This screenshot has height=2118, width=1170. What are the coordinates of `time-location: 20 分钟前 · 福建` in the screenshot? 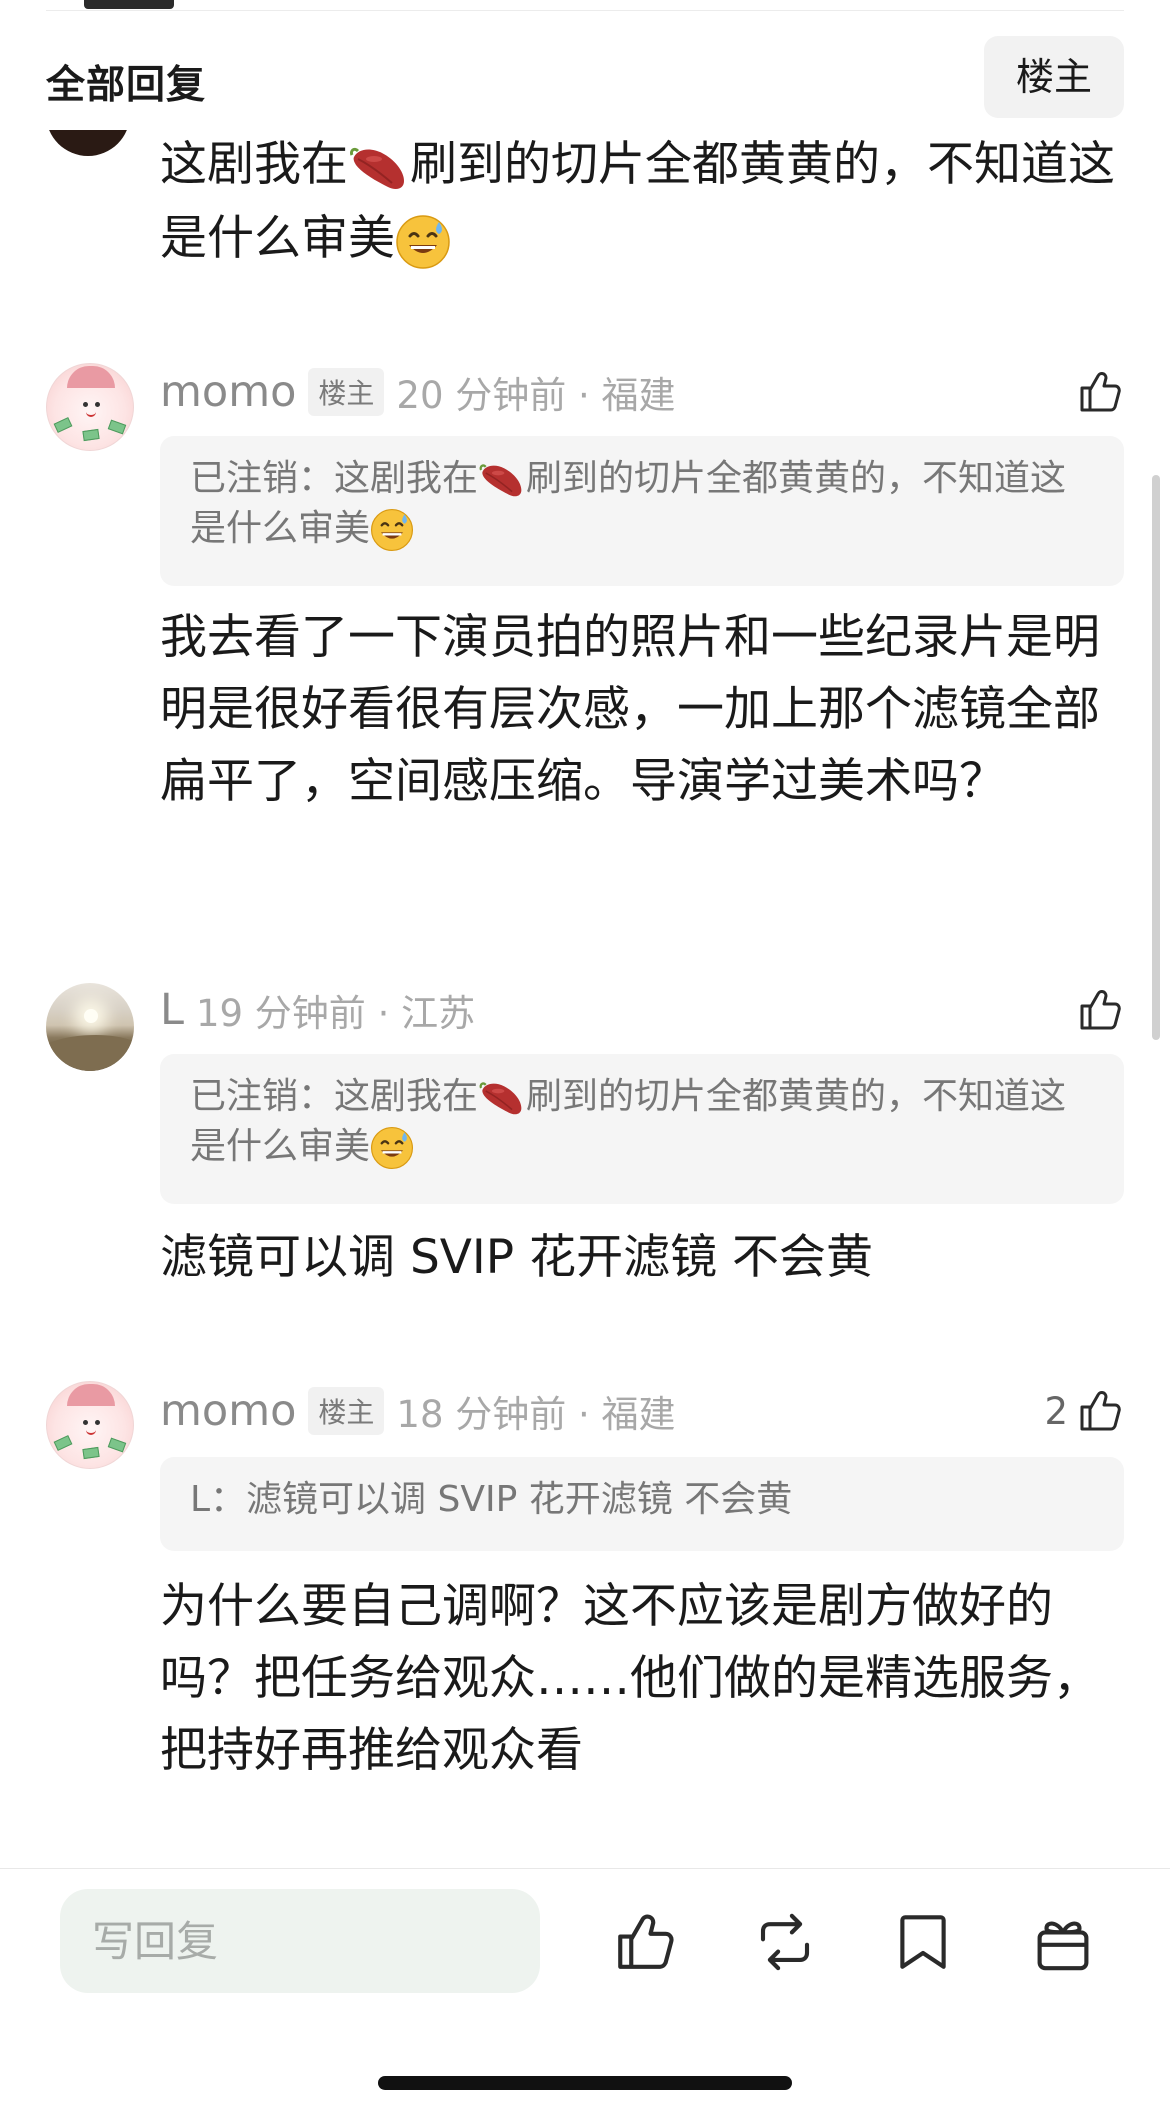 It's located at (536, 395).